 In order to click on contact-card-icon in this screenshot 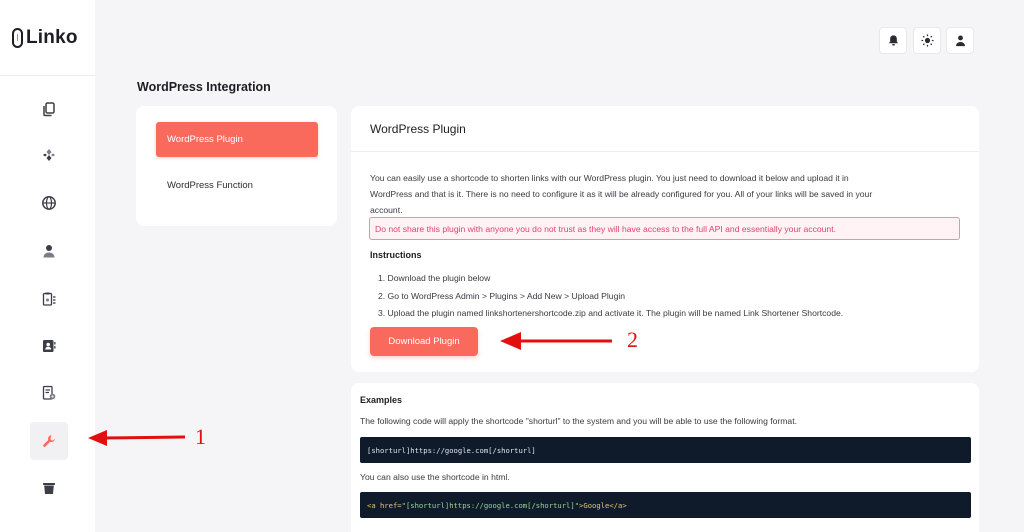, I will do `click(49, 346)`.